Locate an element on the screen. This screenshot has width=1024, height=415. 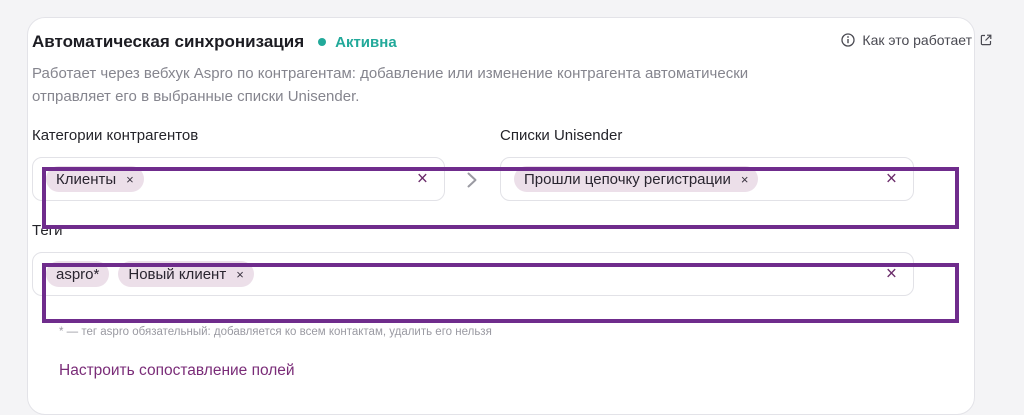
external-link-icon is located at coordinates (986, 40).